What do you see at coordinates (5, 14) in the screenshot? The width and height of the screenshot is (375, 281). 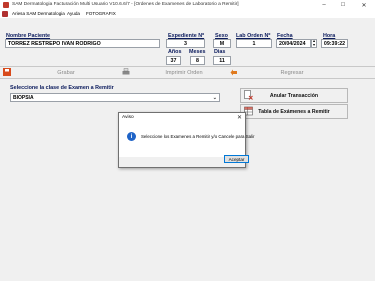 I see `app-menu-icon` at bounding box center [5, 14].